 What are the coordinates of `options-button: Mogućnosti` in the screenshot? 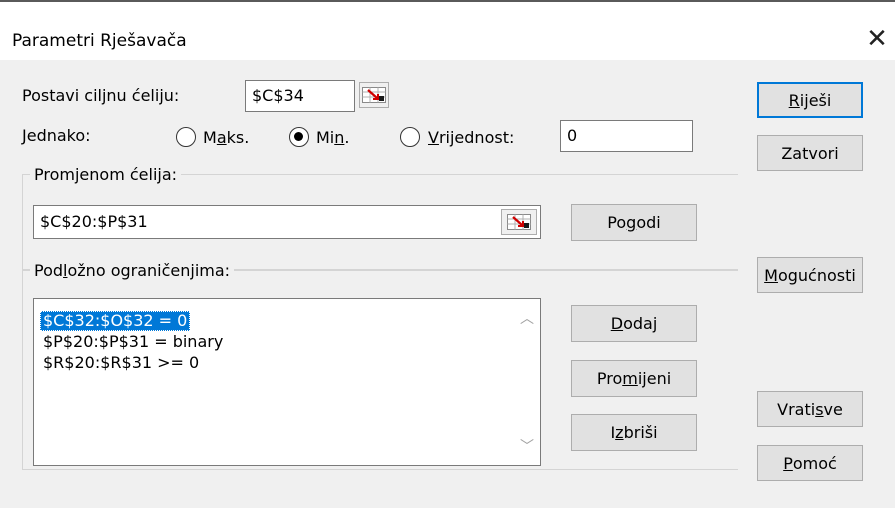 It's located at (810, 275).